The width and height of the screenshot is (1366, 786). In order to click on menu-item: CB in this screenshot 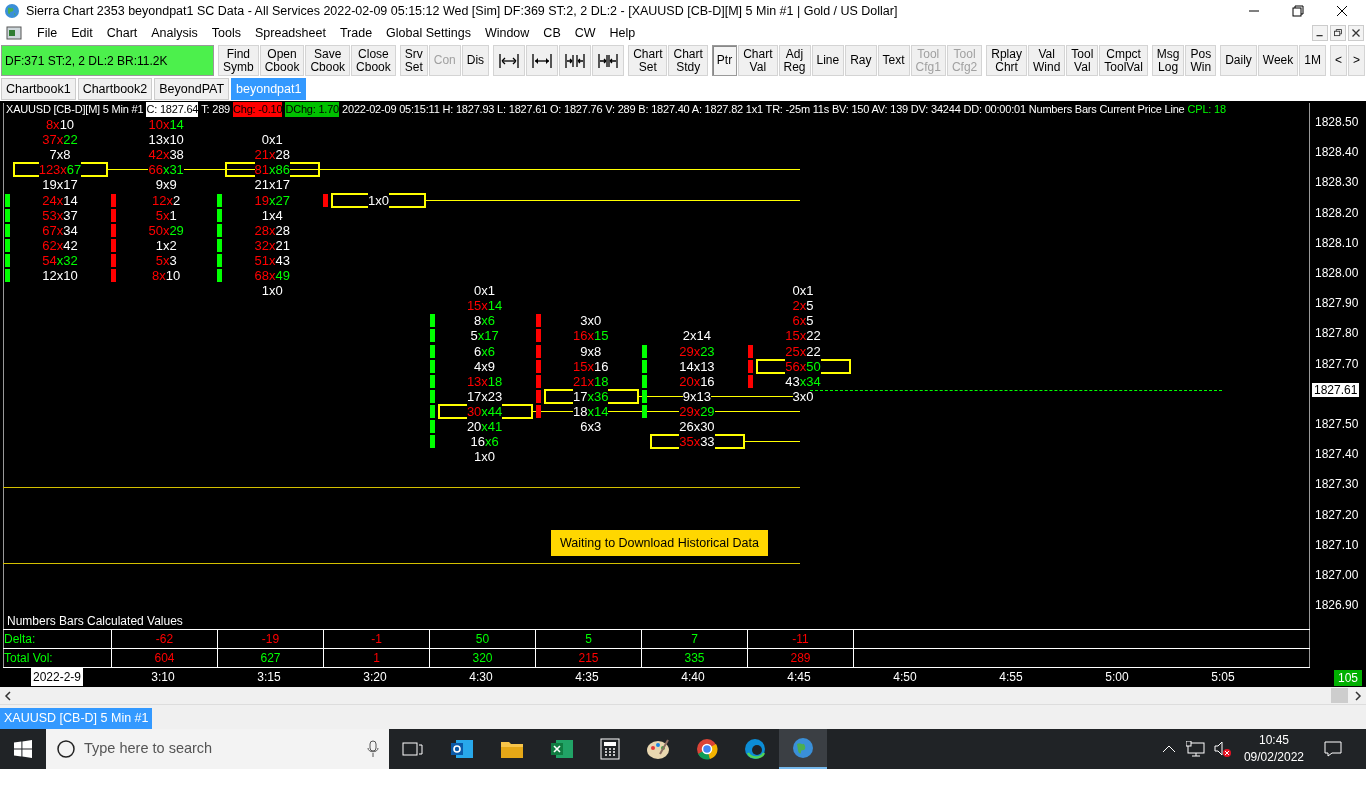, I will do `click(552, 33)`.